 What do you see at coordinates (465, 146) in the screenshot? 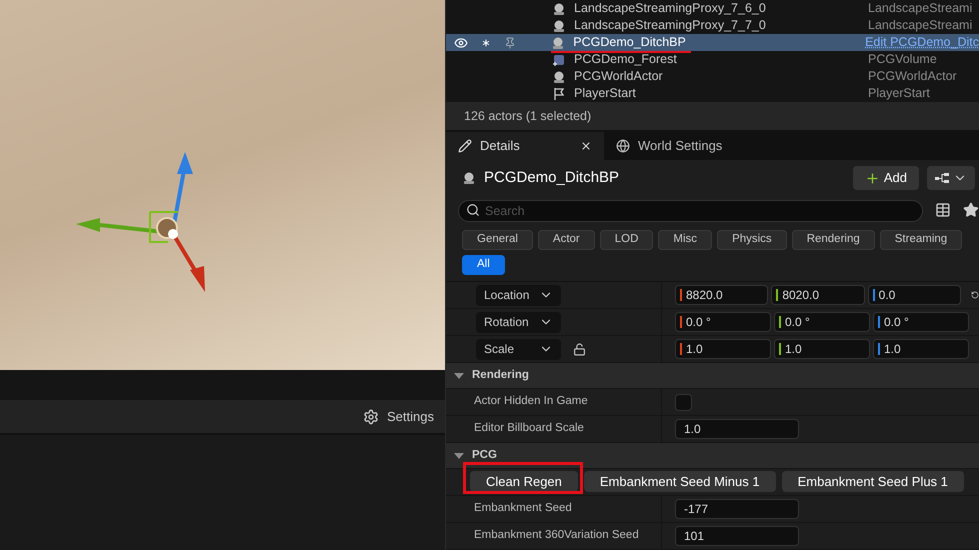
I see `pencil-icon` at bounding box center [465, 146].